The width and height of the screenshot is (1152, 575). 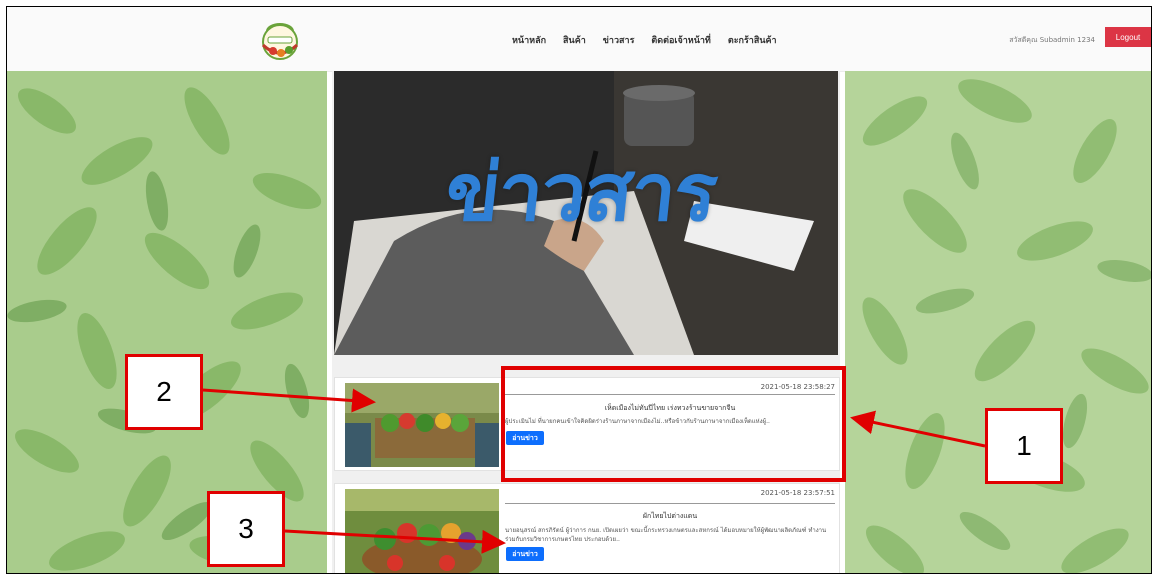 I want to click on nav-contact: ติดต่อเจ้าหน้าที่, so click(x=680, y=40).